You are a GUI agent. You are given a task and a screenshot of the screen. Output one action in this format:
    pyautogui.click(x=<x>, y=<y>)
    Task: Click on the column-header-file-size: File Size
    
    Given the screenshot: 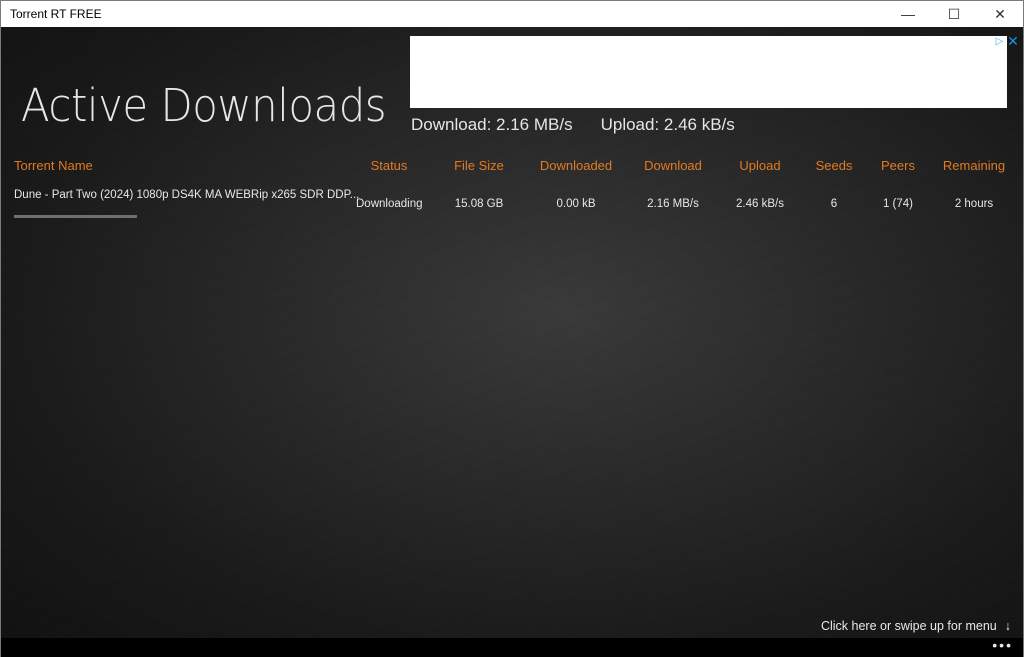 What is the action you would take?
    pyautogui.click(x=479, y=165)
    